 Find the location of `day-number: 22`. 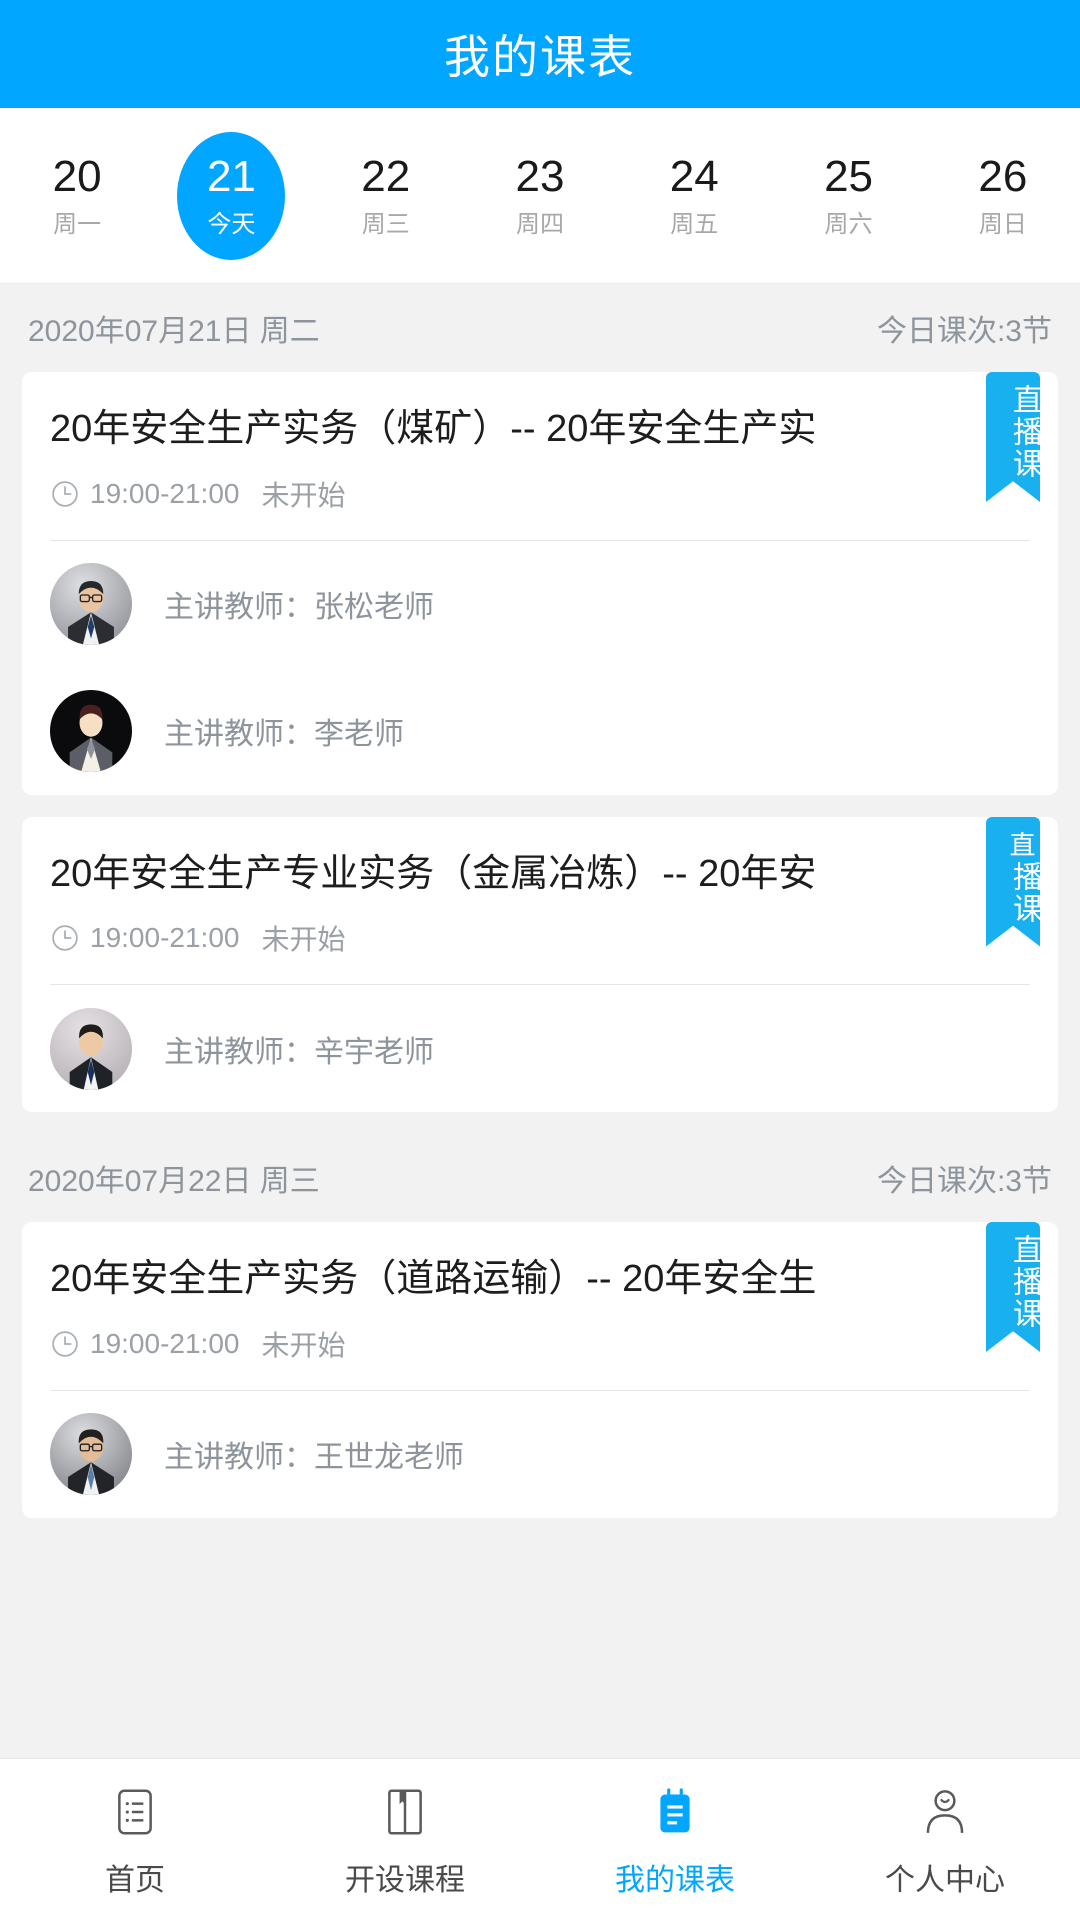

day-number: 22 is located at coordinates (386, 176).